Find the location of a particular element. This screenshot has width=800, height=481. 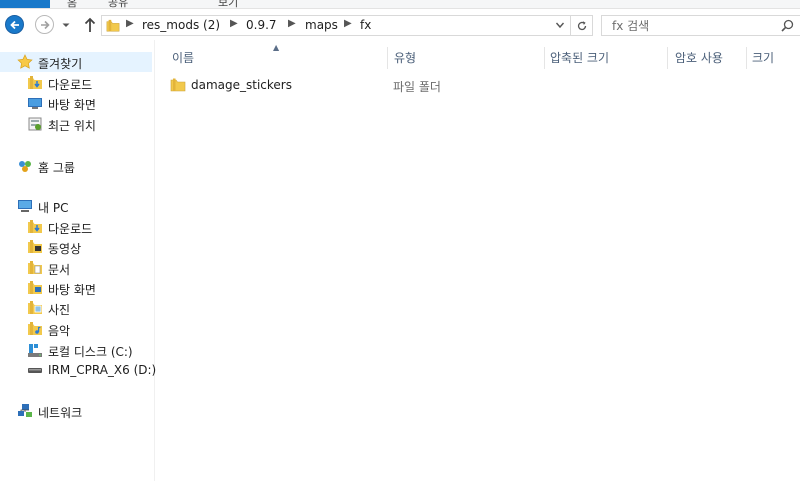

ribbon-file-tab is located at coordinates (25, 4).